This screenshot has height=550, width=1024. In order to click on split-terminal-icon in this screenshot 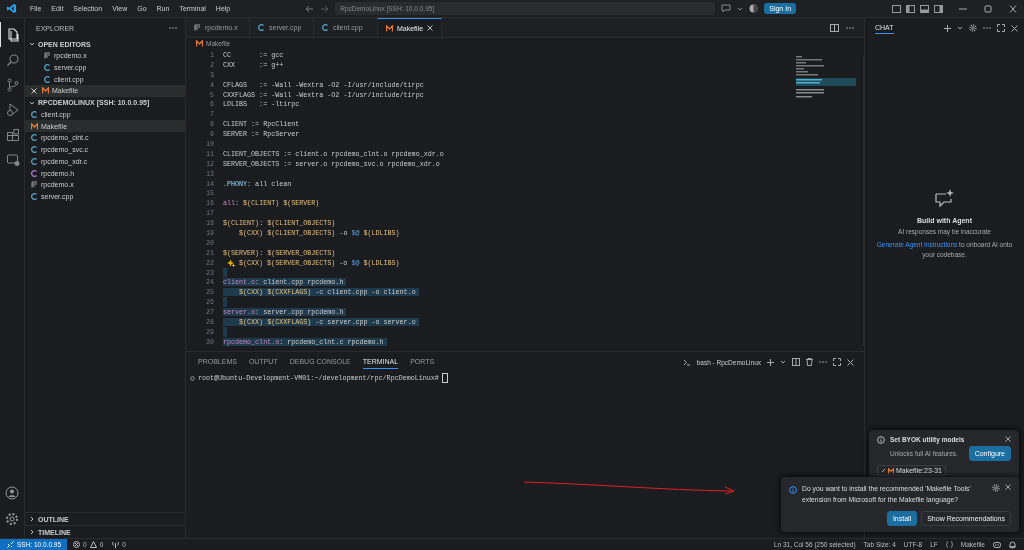, I will do `click(796, 362)`.